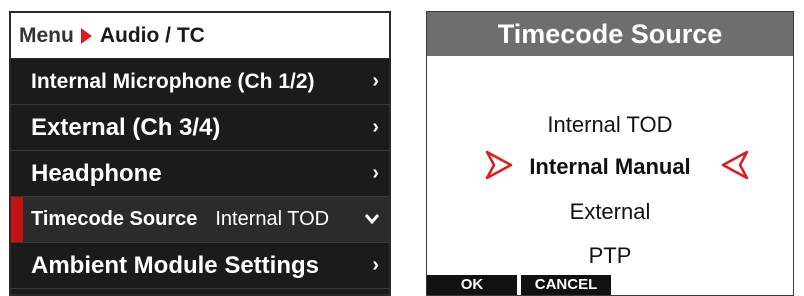  Describe the element at coordinates (370, 220) in the screenshot. I see `chevron-down-icon` at that location.